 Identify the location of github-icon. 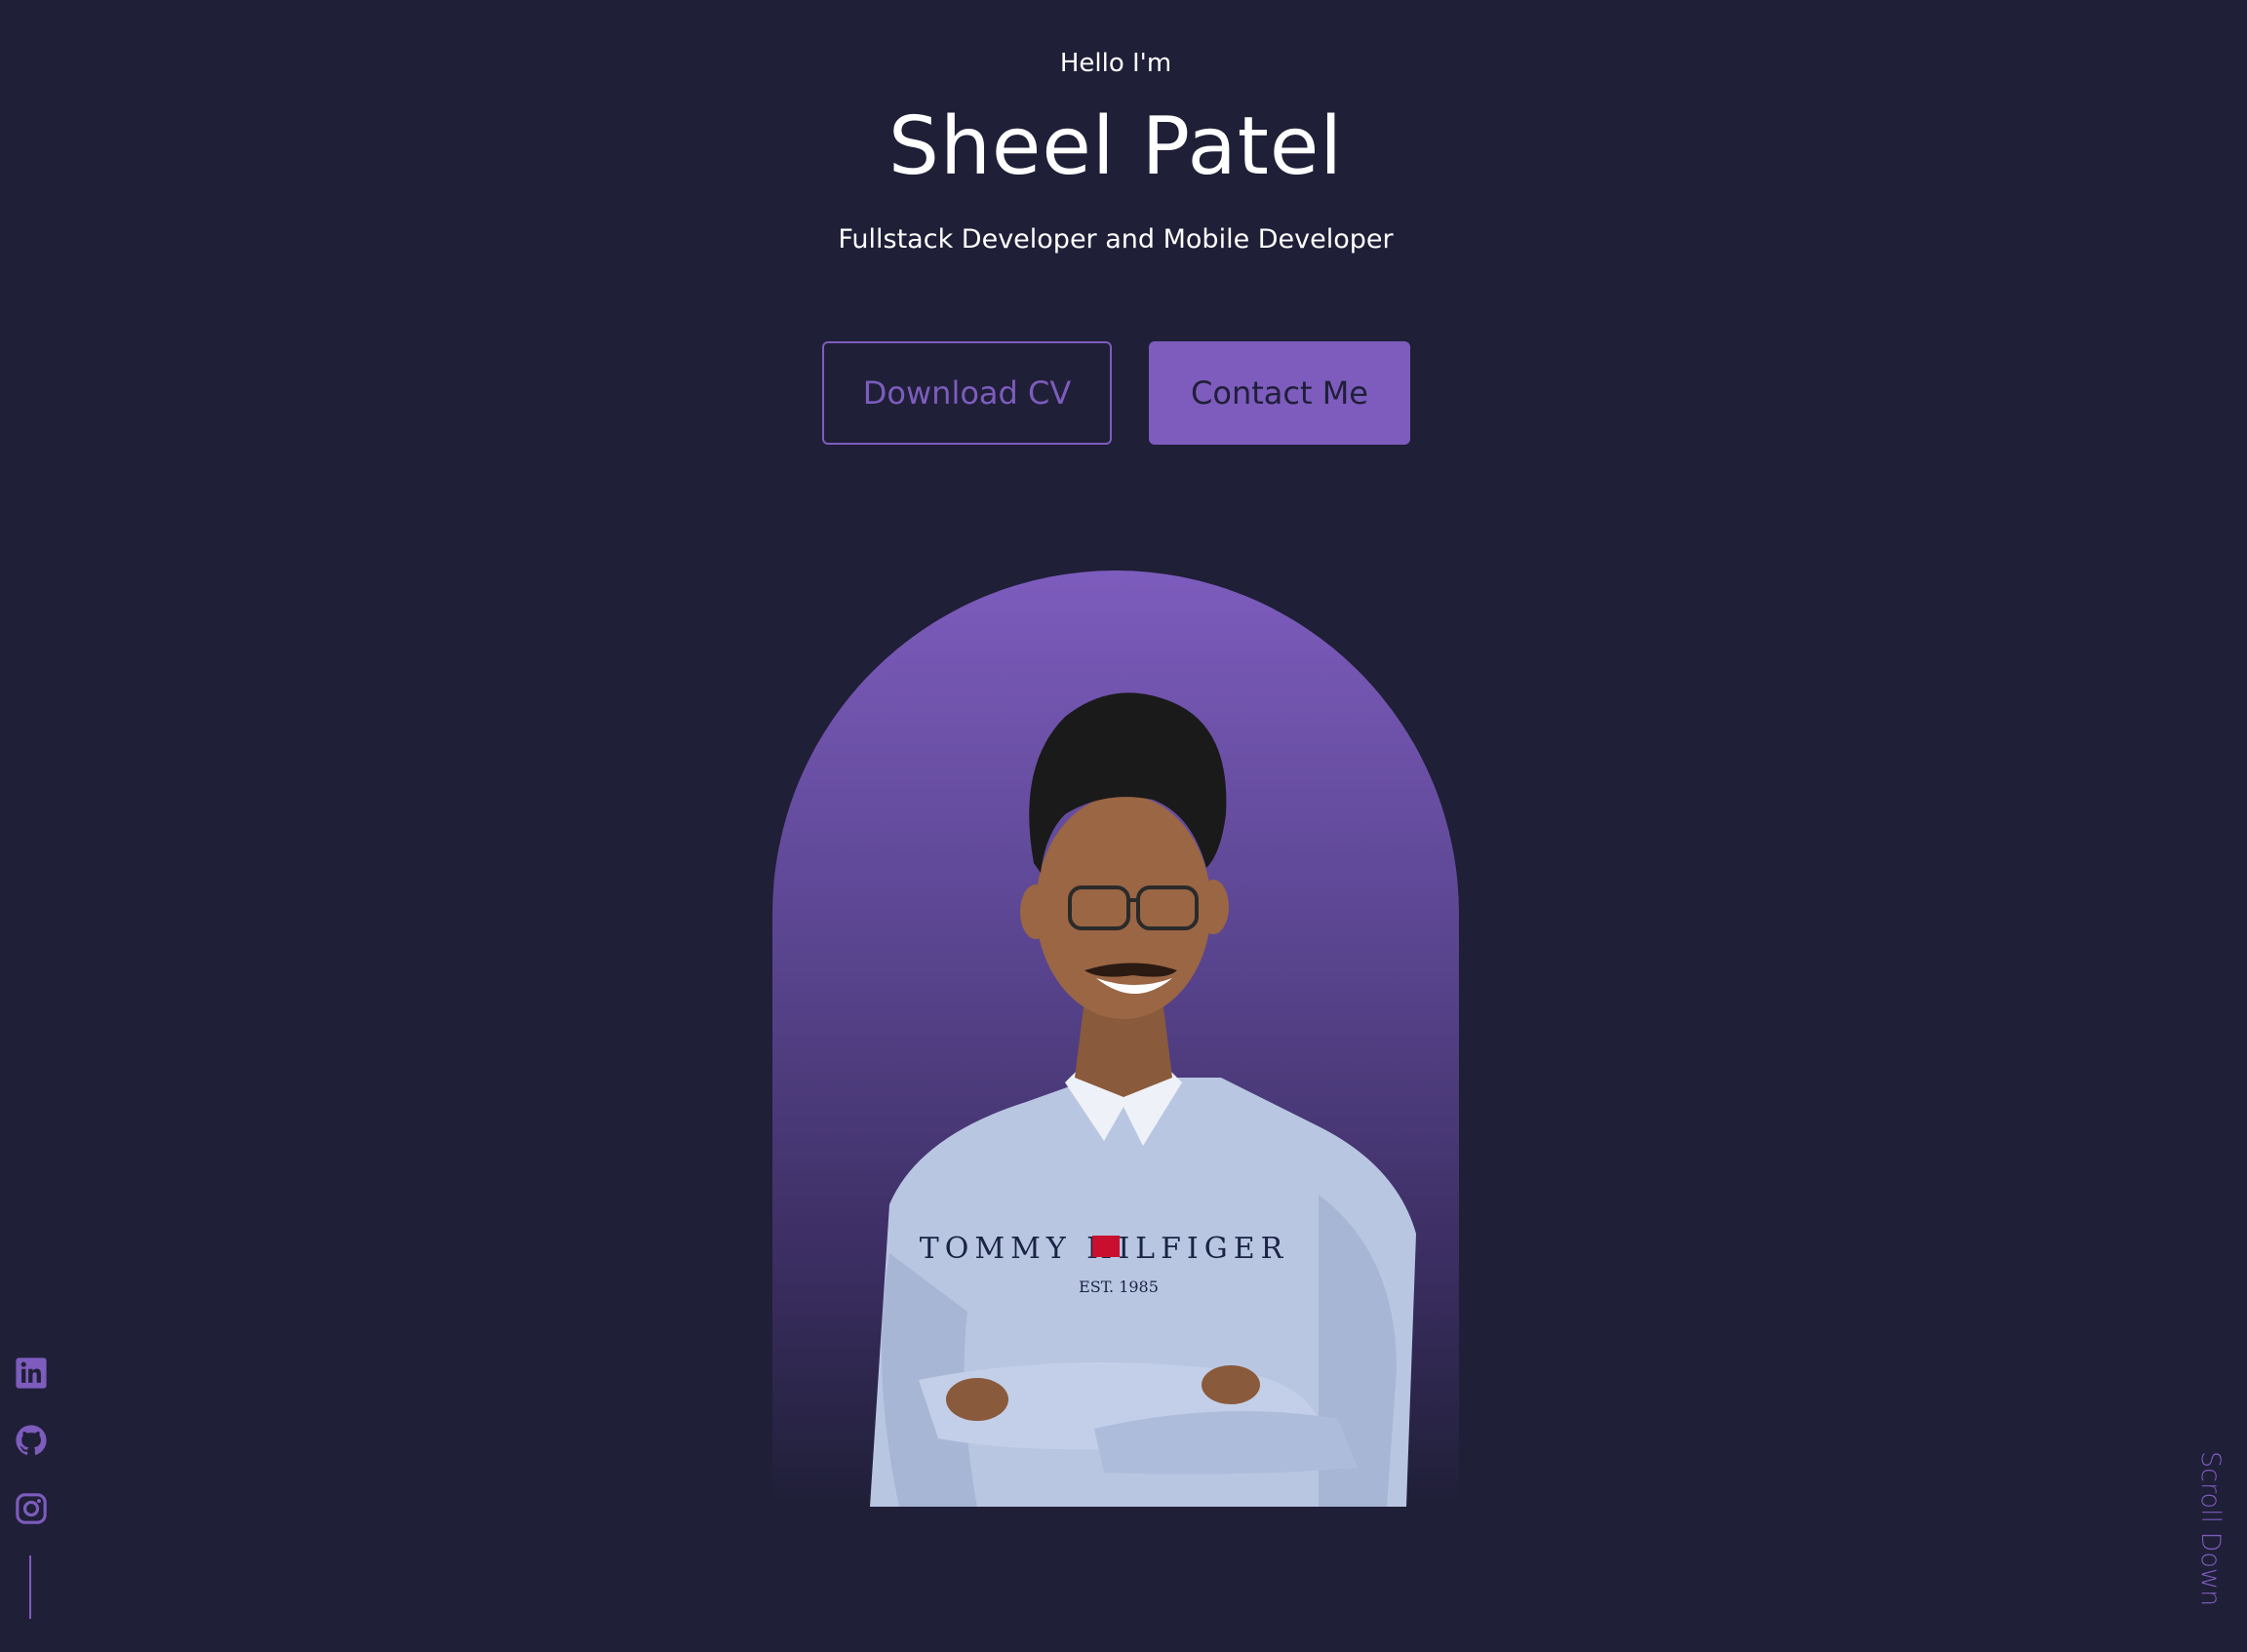
(32, 1440).